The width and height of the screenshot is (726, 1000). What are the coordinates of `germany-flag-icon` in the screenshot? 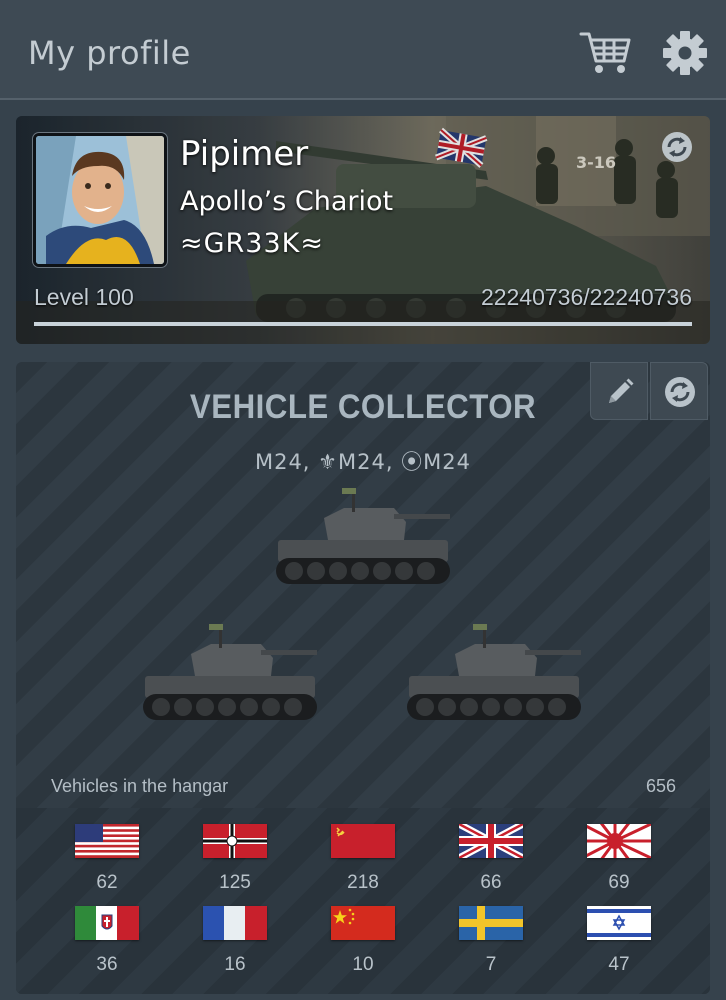 It's located at (235, 841).